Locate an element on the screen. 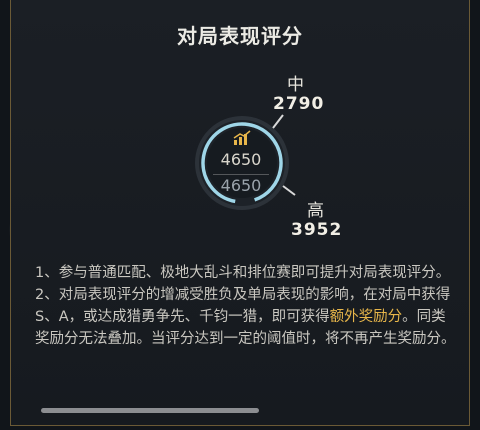 The height and width of the screenshot is (430, 480). score-reflection: 4650 is located at coordinates (241, 185).